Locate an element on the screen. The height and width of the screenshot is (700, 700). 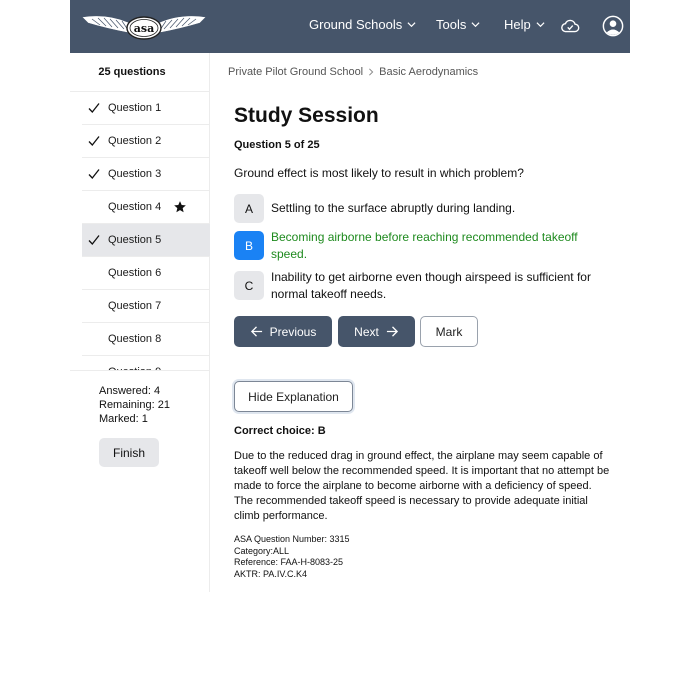
chevron-right-icon is located at coordinates (371, 72).